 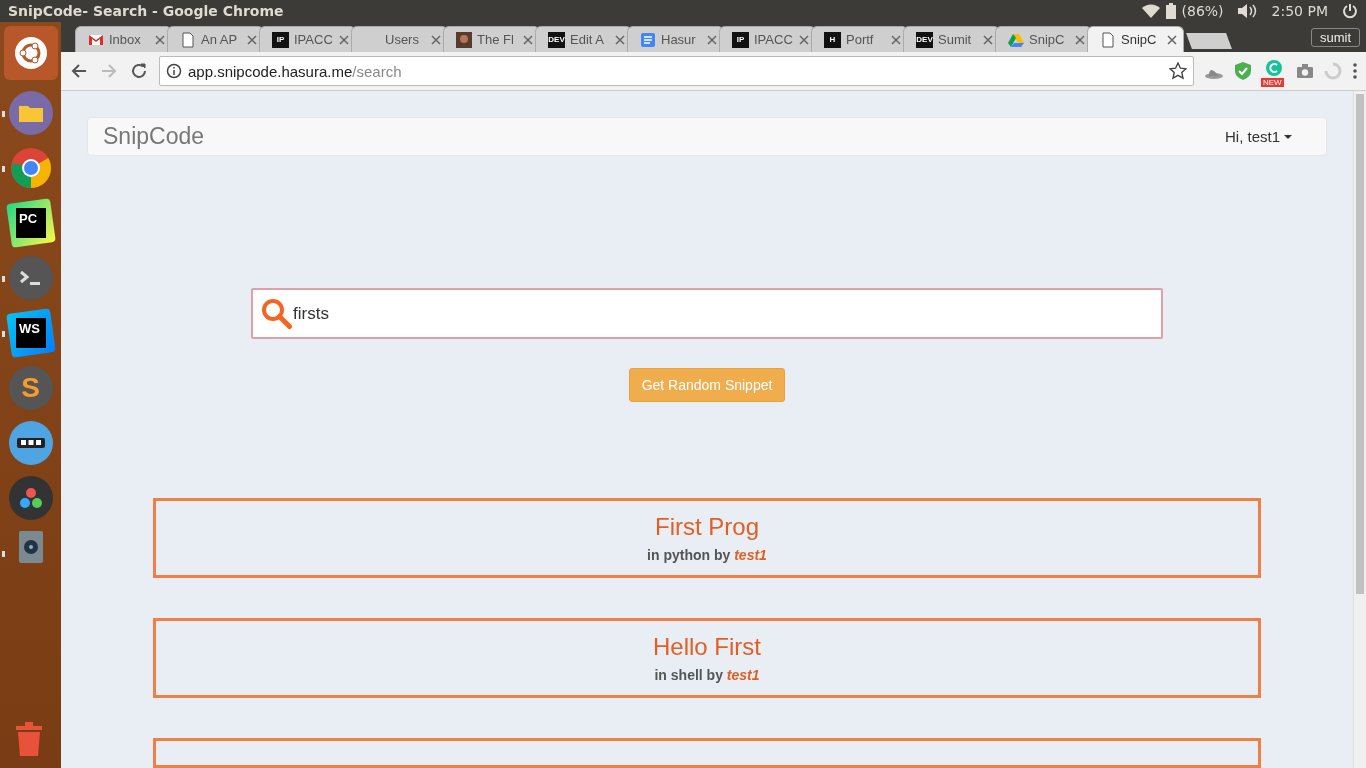 I want to click on favicon-badge: H, so click(x=832, y=39).